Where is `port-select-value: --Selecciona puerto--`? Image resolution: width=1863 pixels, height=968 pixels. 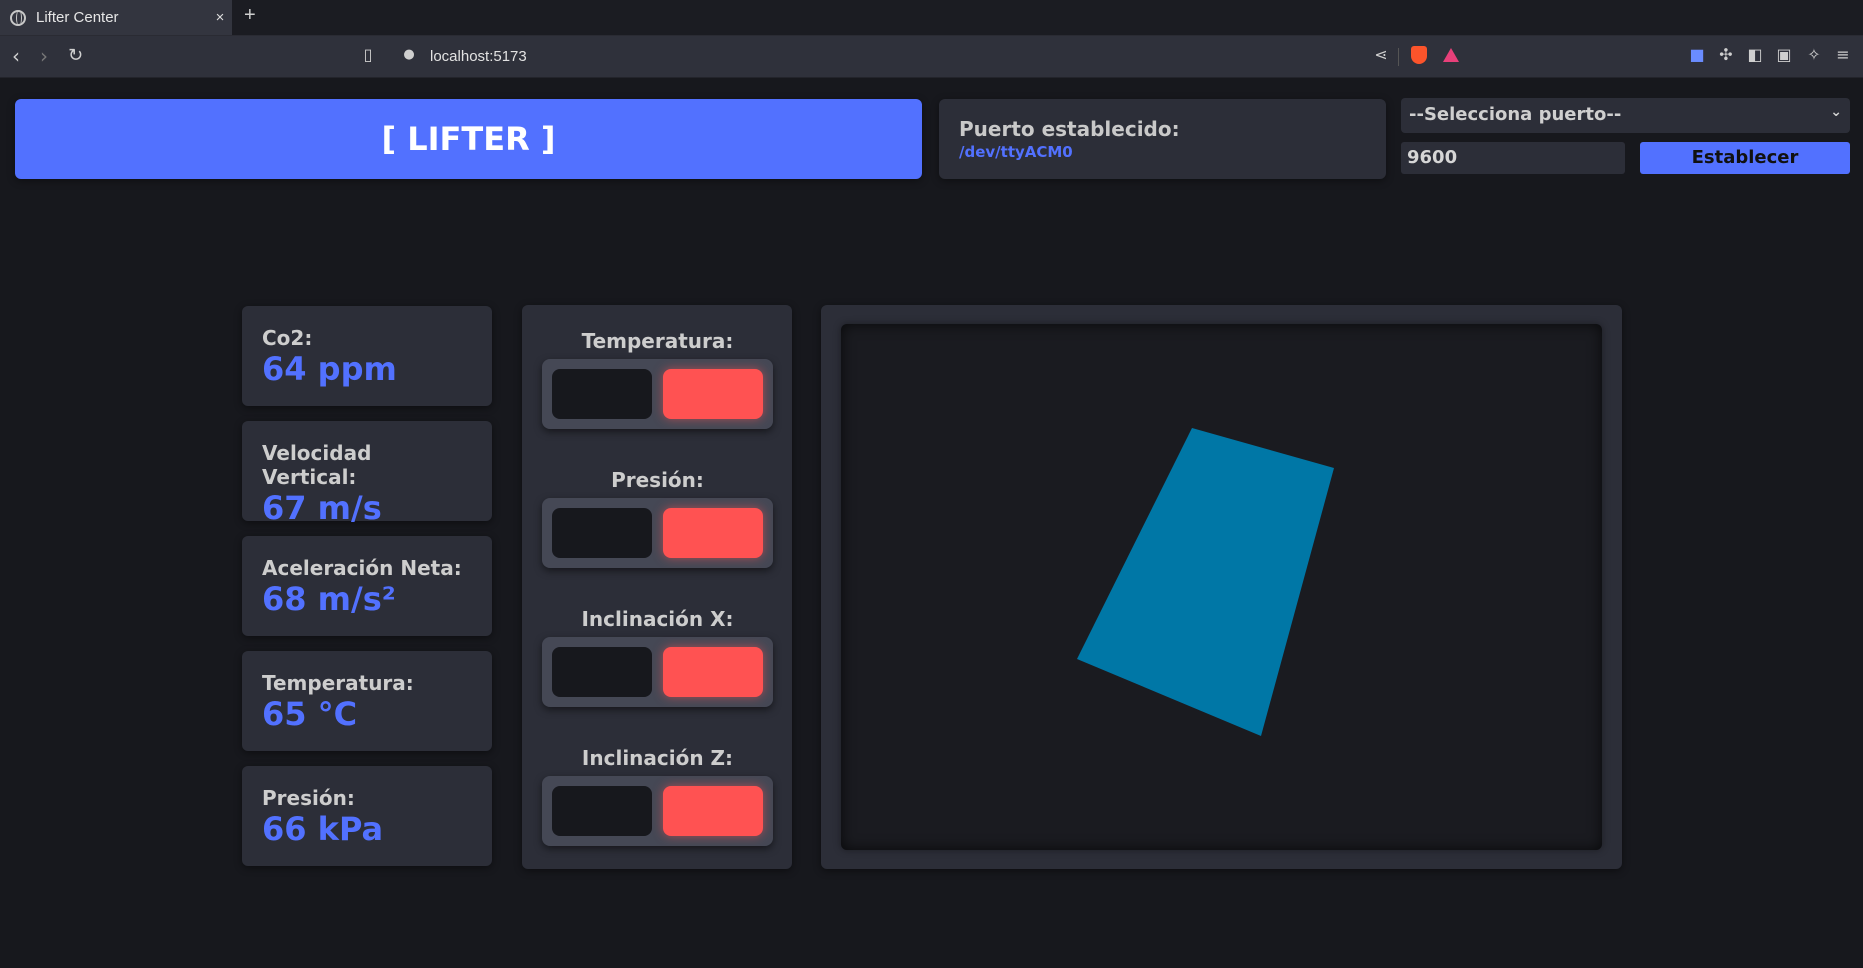
port-select-value: --Selecciona puerto-- is located at coordinates (1515, 114).